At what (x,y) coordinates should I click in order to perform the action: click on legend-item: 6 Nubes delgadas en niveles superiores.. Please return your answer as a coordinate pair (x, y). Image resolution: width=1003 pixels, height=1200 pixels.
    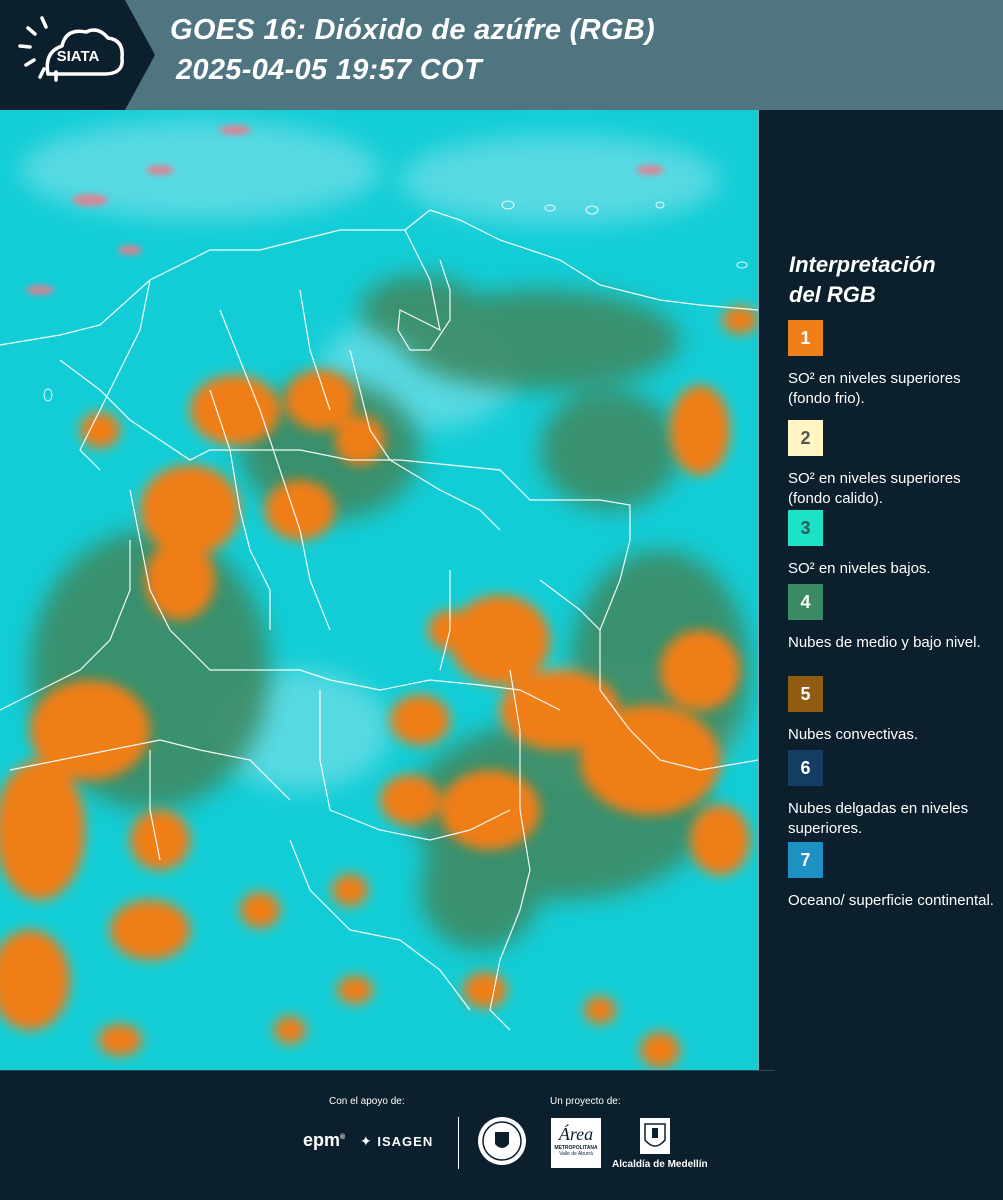
    Looking at the image, I should click on (893, 794).